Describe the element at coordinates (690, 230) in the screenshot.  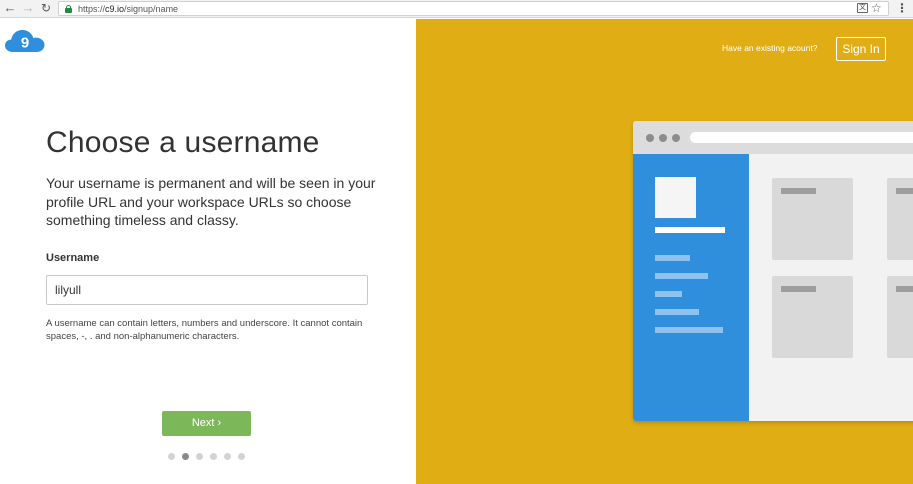
I see `illustration-name-line` at that location.